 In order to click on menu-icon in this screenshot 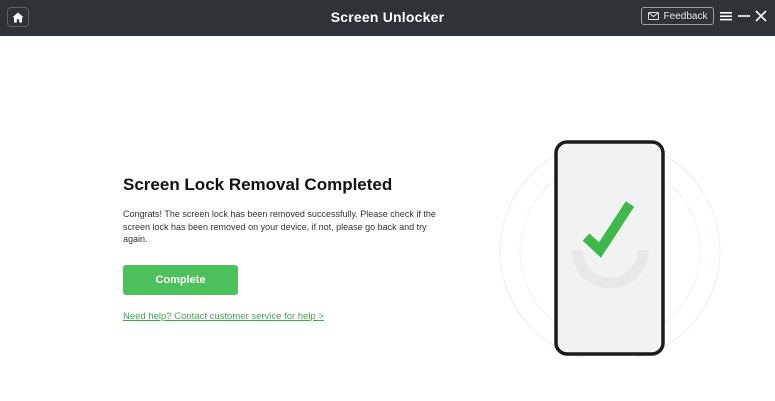, I will do `click(726, 16)`.